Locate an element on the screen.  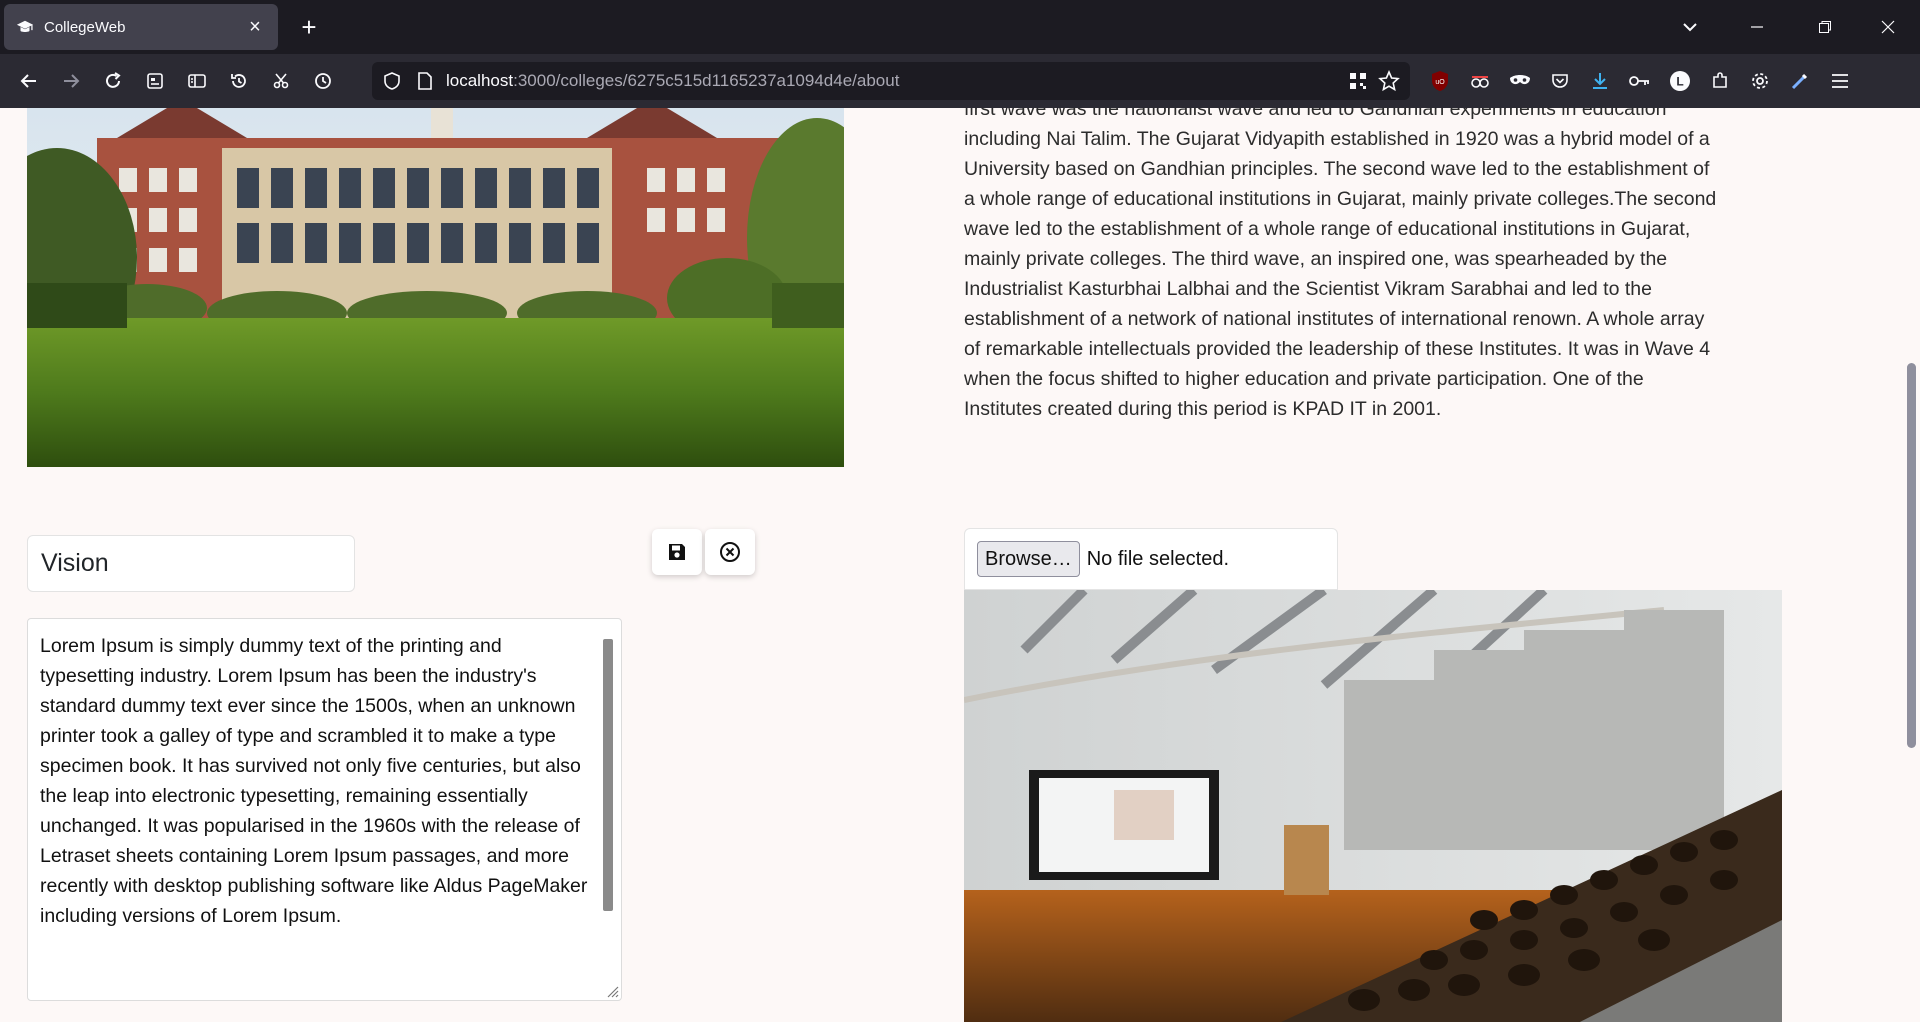
glasses-extension-icon is located at coordinates (1480, 81).